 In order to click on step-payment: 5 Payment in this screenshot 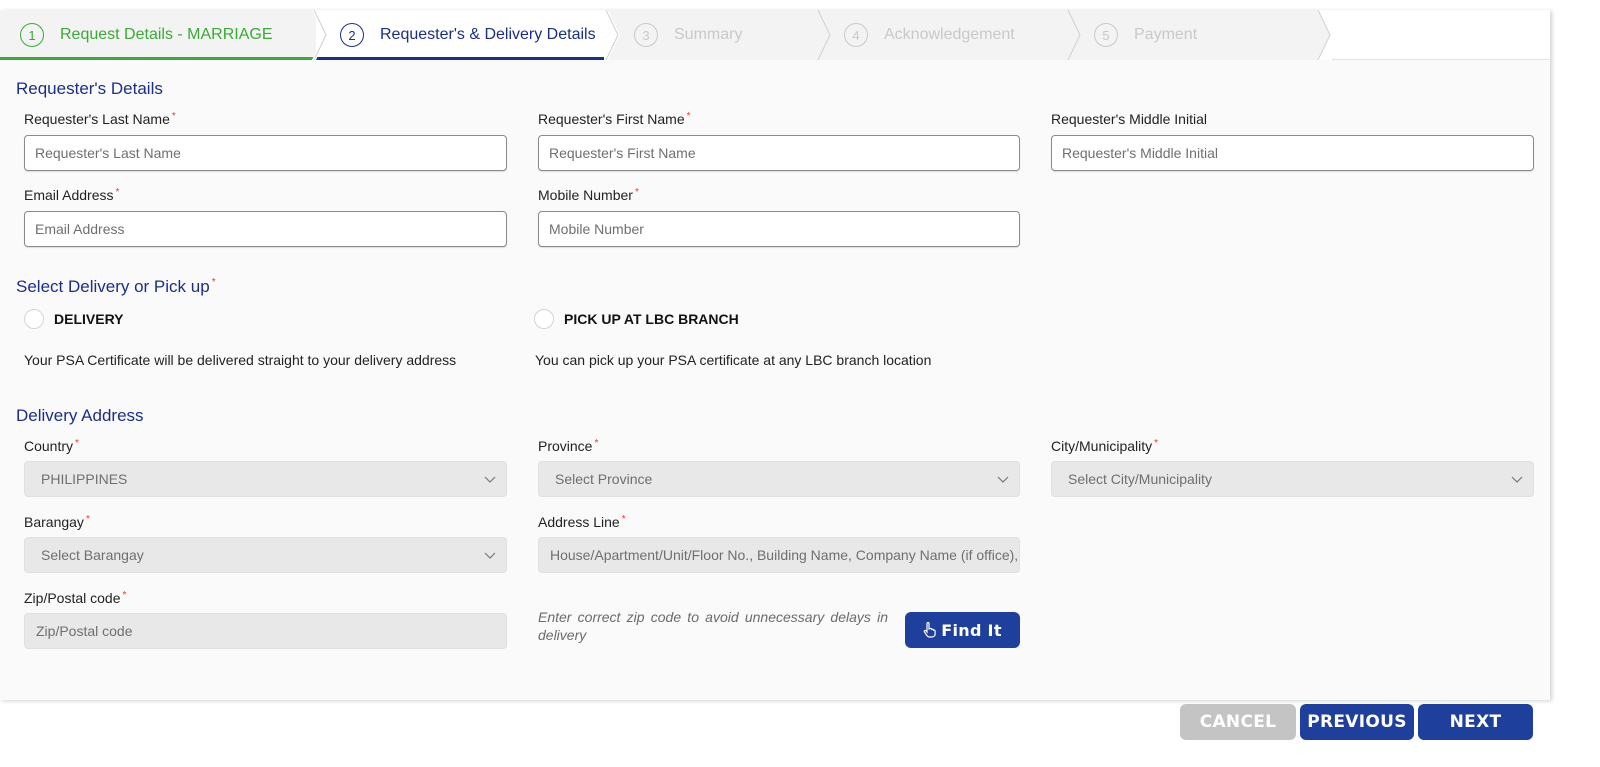, I will do `click(1195, 35)`.